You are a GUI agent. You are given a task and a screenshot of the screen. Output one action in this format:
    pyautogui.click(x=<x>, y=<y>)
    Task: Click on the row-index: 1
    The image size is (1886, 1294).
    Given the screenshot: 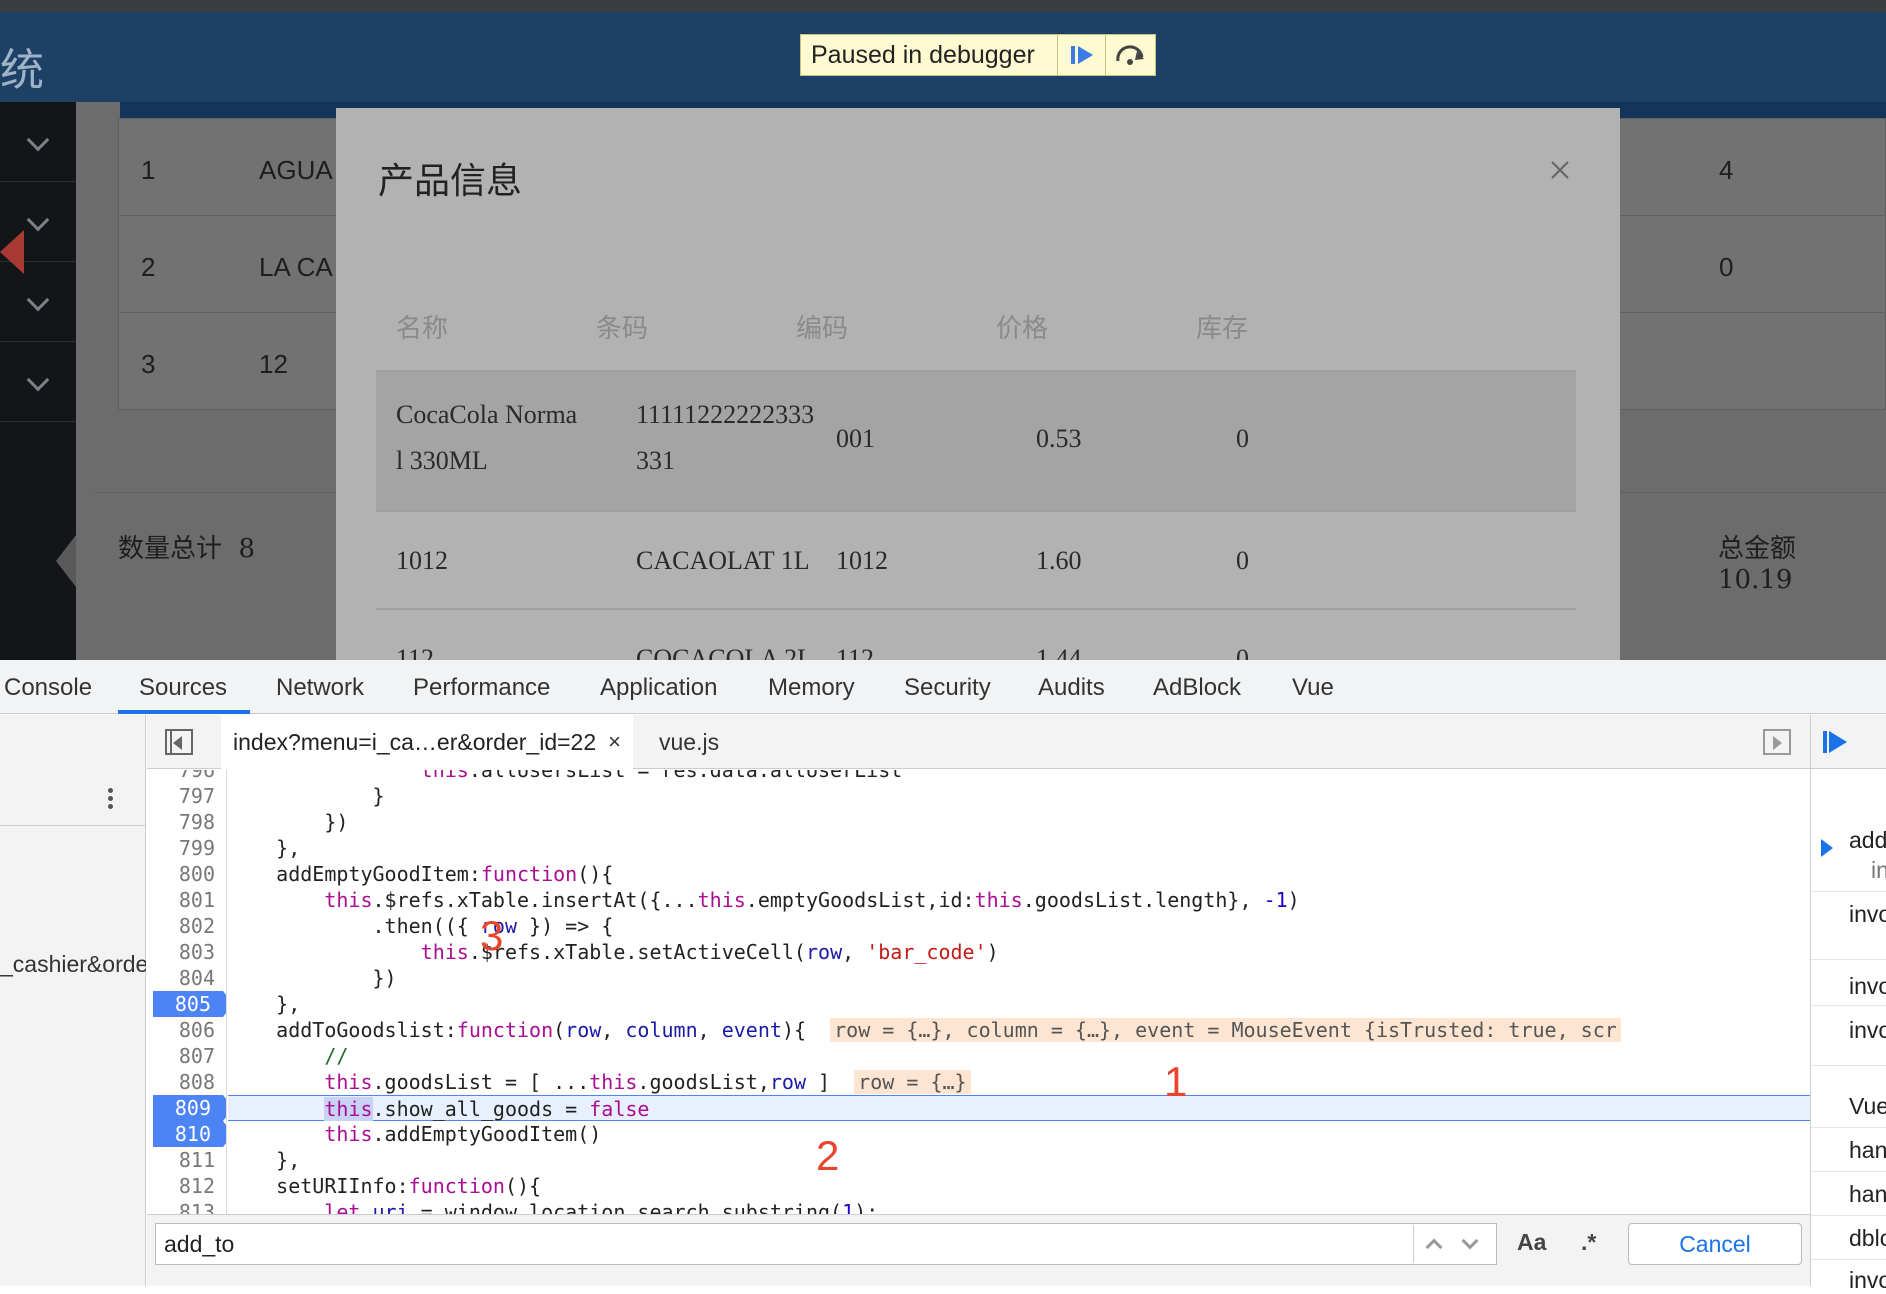 What is the action you would take?
    pyautogui.click(x=148, y=170)
    